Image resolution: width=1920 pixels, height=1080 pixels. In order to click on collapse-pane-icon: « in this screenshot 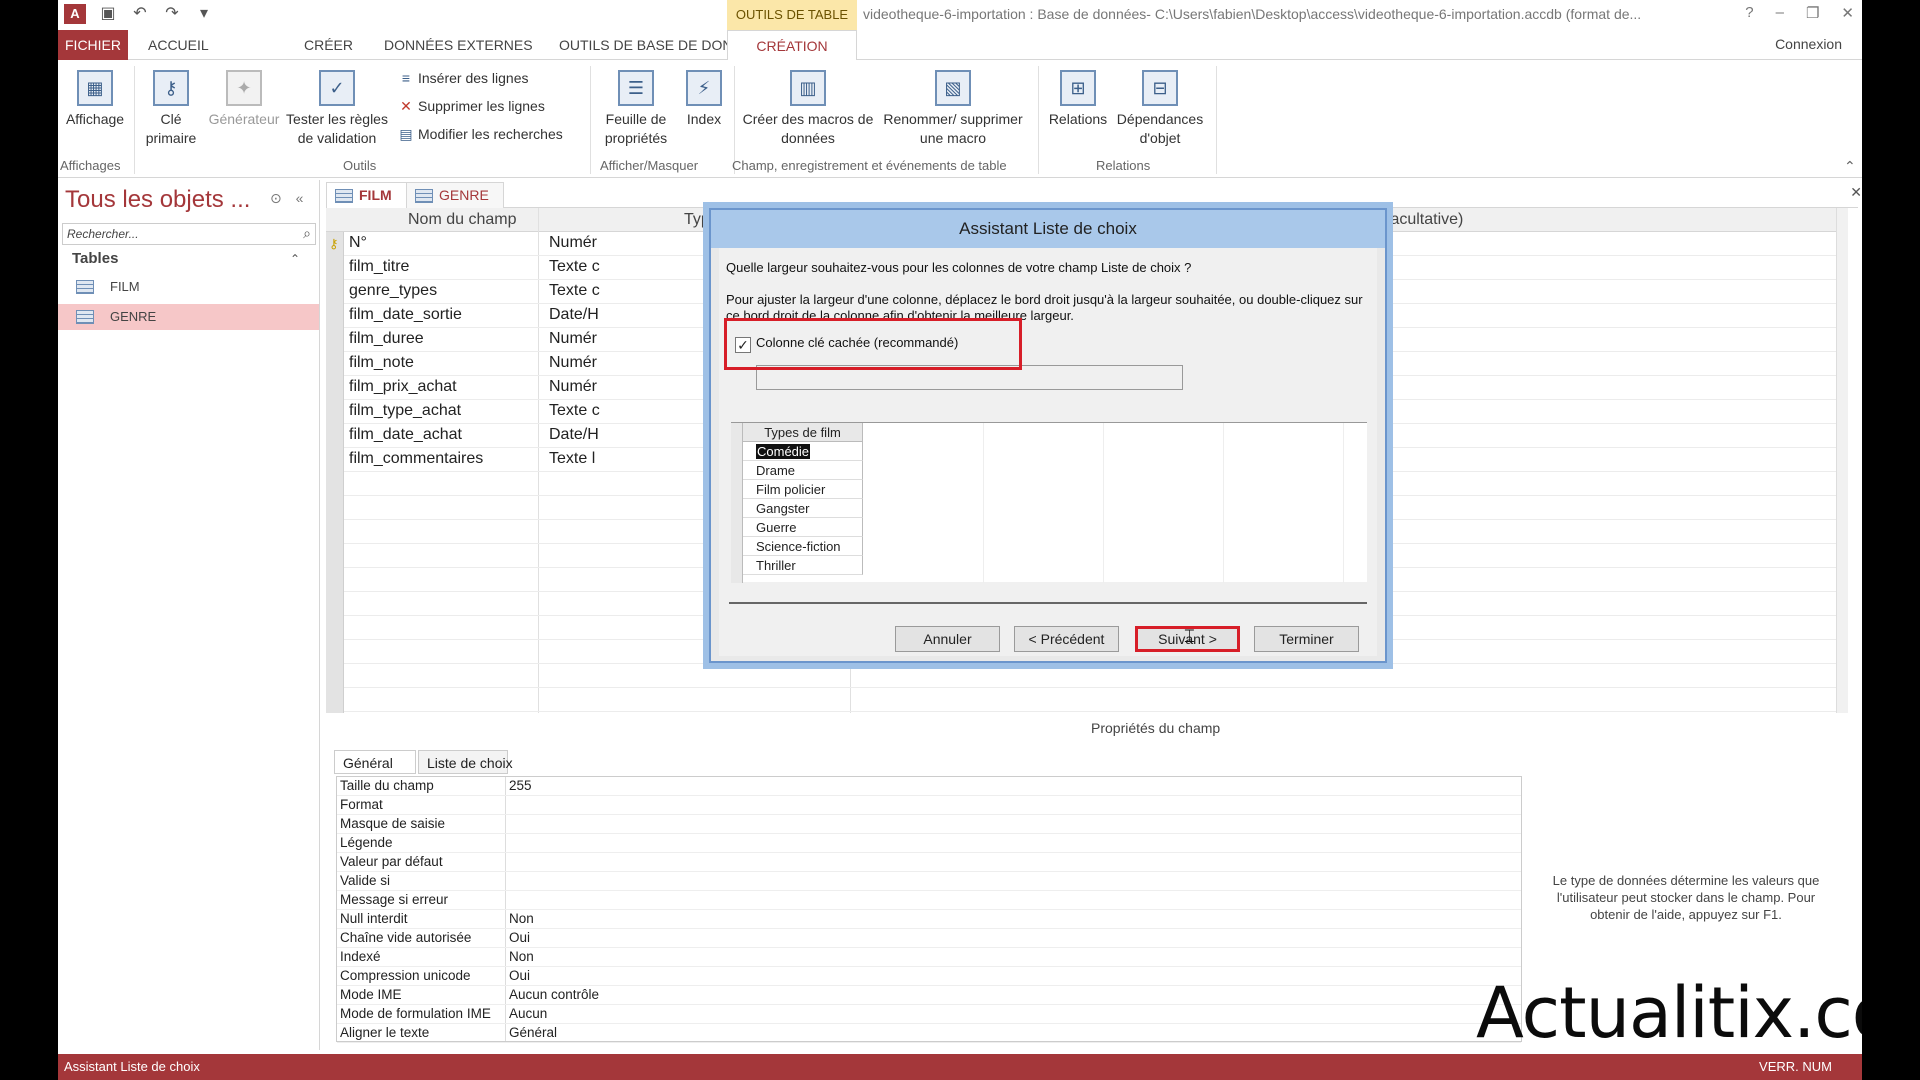, I will do `click(300, 198)`.